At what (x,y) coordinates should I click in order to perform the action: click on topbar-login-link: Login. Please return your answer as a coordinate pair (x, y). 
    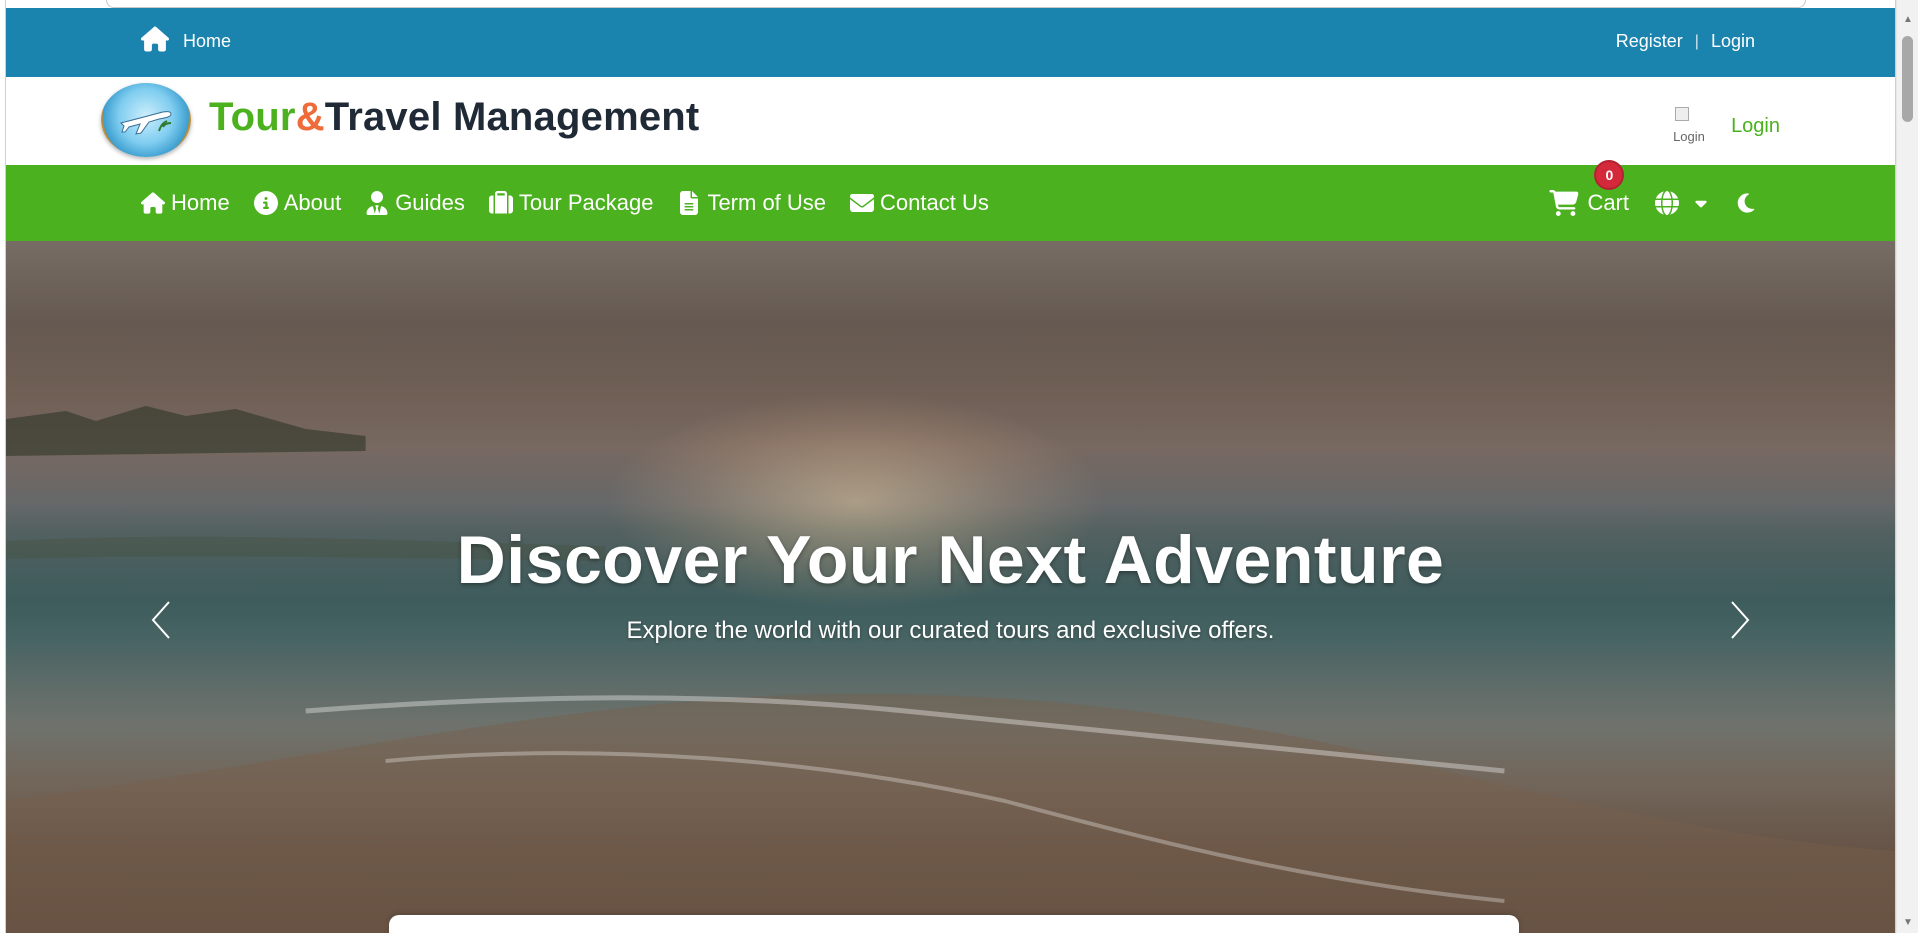
    Looking at the image, I should click on (1733, 41).